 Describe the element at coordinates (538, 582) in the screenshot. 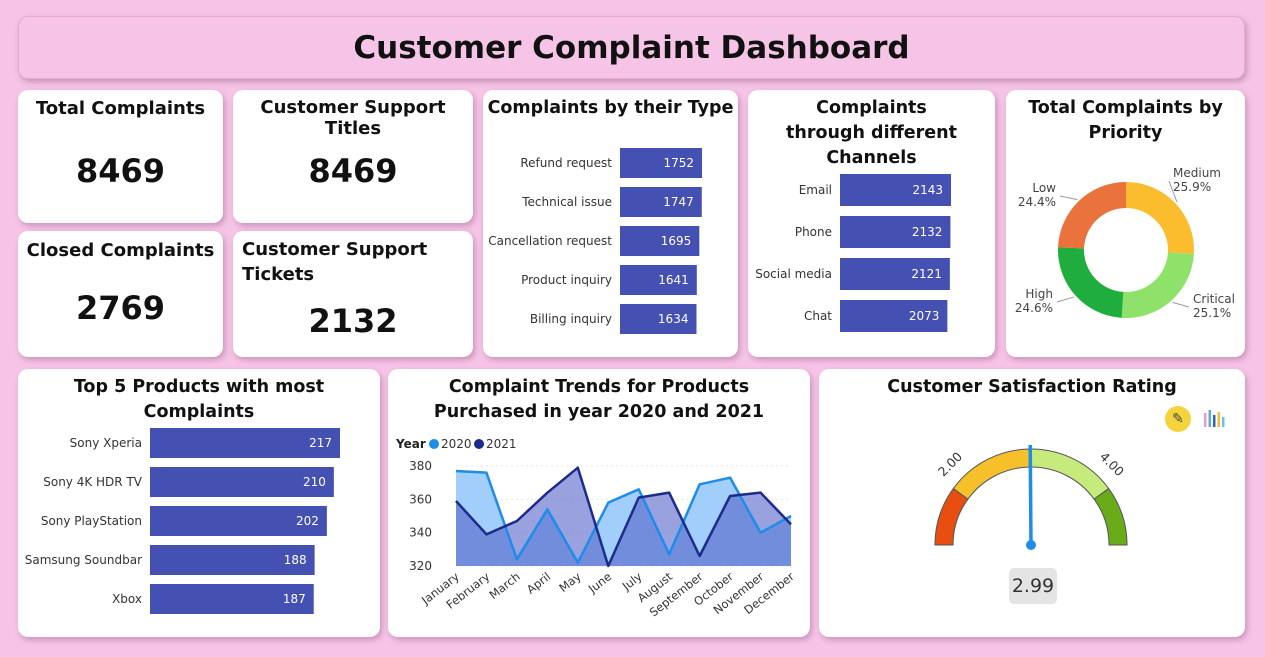

I see `x-tick-label: April` at that location.